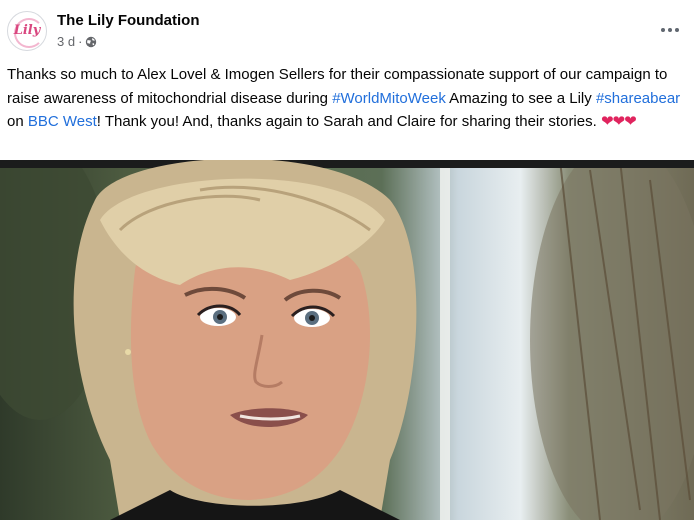 The width and height of the screenshot is (694, 520). I want to click on more-options-button, so click(670, 30).